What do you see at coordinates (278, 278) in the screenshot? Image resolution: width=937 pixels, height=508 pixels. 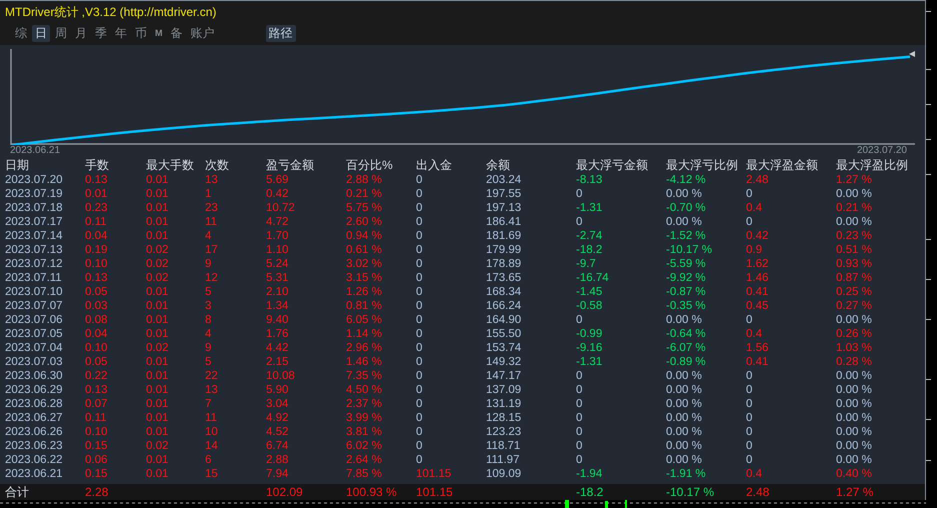 I see `table-cell-text: 5.31` at bounding box center [278, 278].